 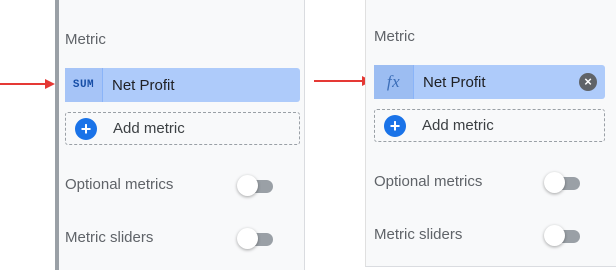 I want to click on metric-chip: SUM Net Profit, so click(x=182, y=85).